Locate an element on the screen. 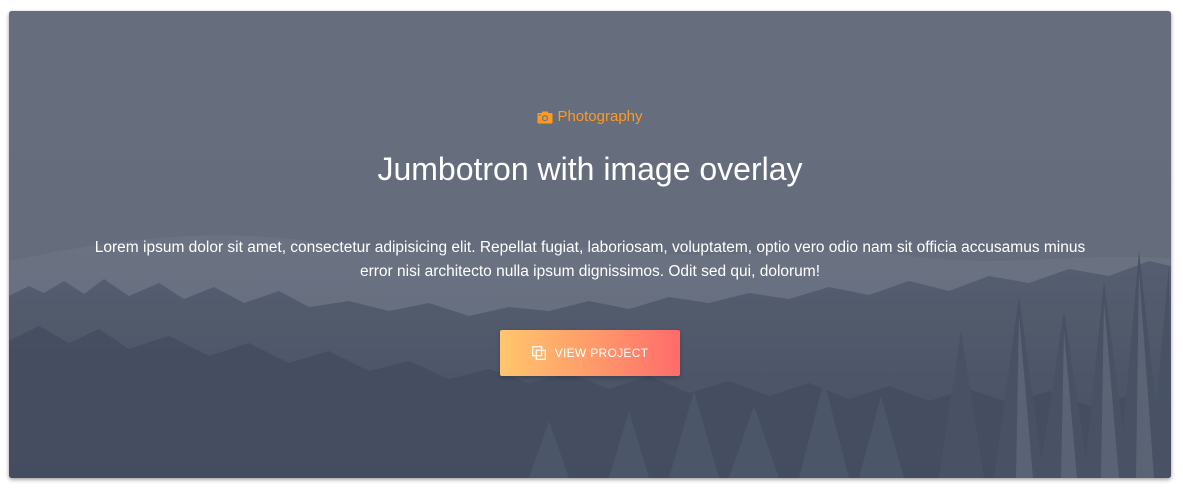 The width and height of the screenshot is (1183, 495). view-project-label: VIEW PROJECT is located at coordinates (601, 353).